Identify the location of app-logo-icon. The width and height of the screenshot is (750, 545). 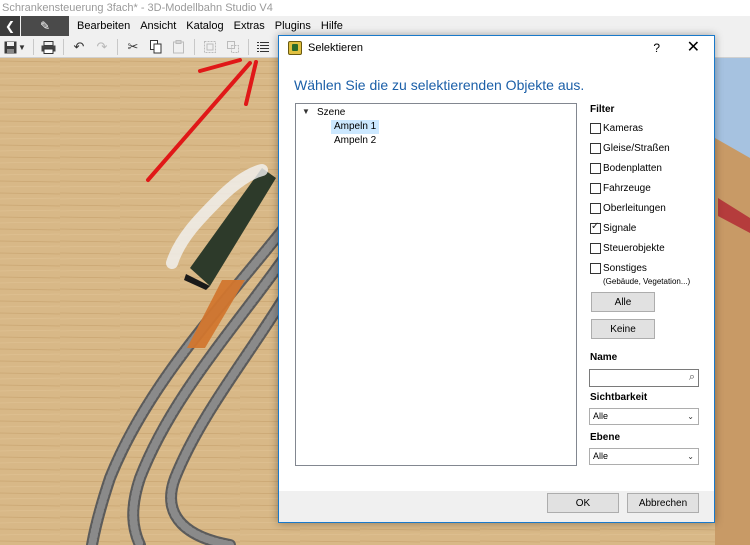
(295, 48).